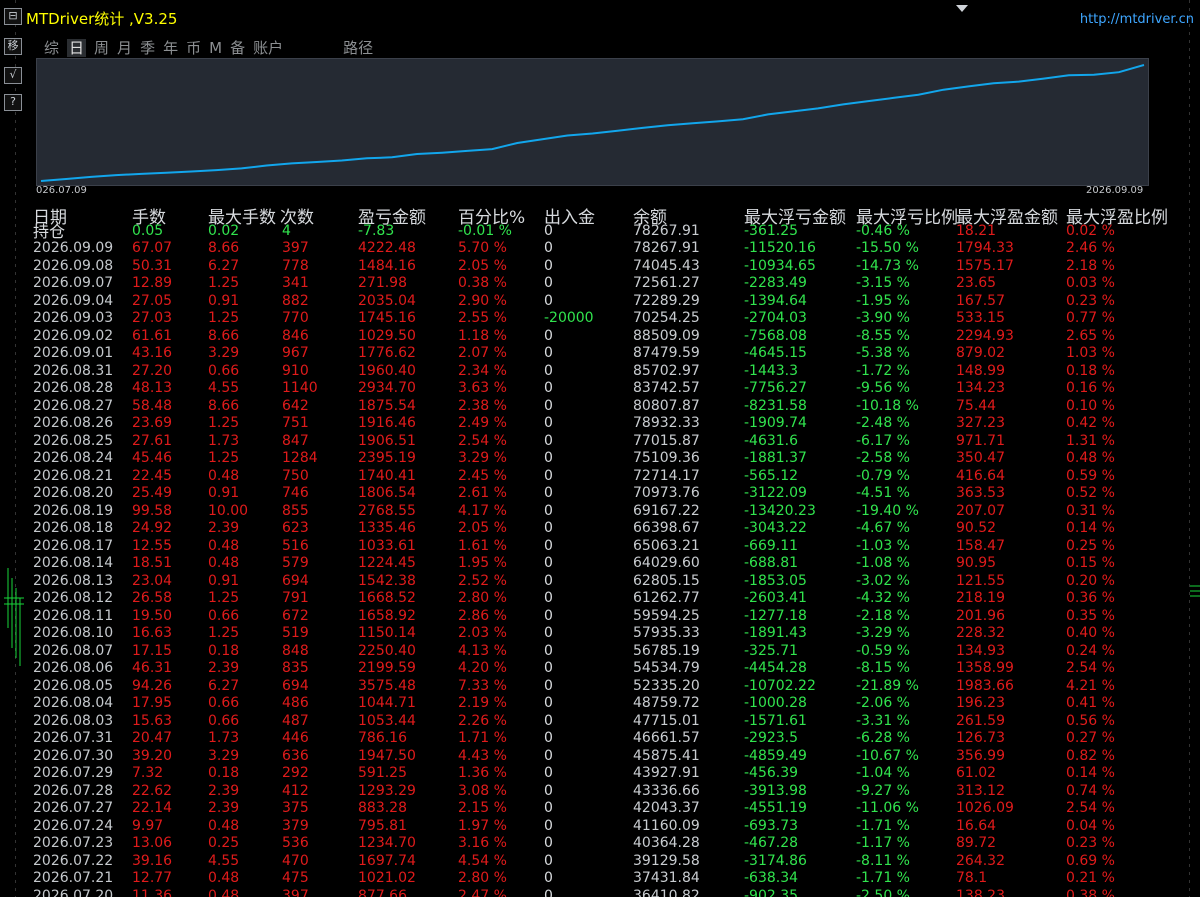  What do you see at coordinates (387, 633) in the screenshot?
I see `cell-pnl: 1150.14` at bounding box center [387, 633].